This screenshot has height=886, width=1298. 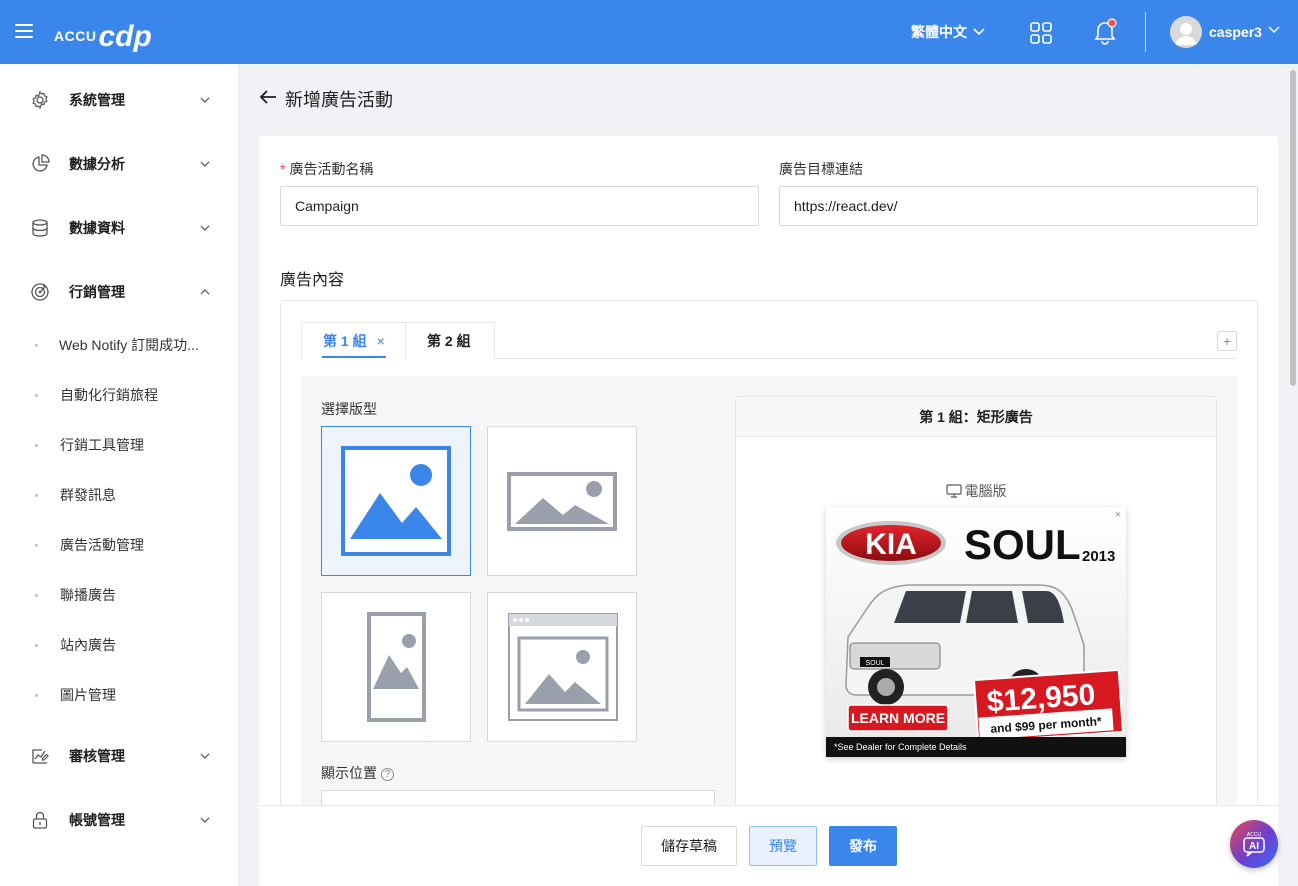 What do you see at coordinates (41, 163) in the screenshot?
I see `pie-chart-icon` at bounding box center [41, 163].